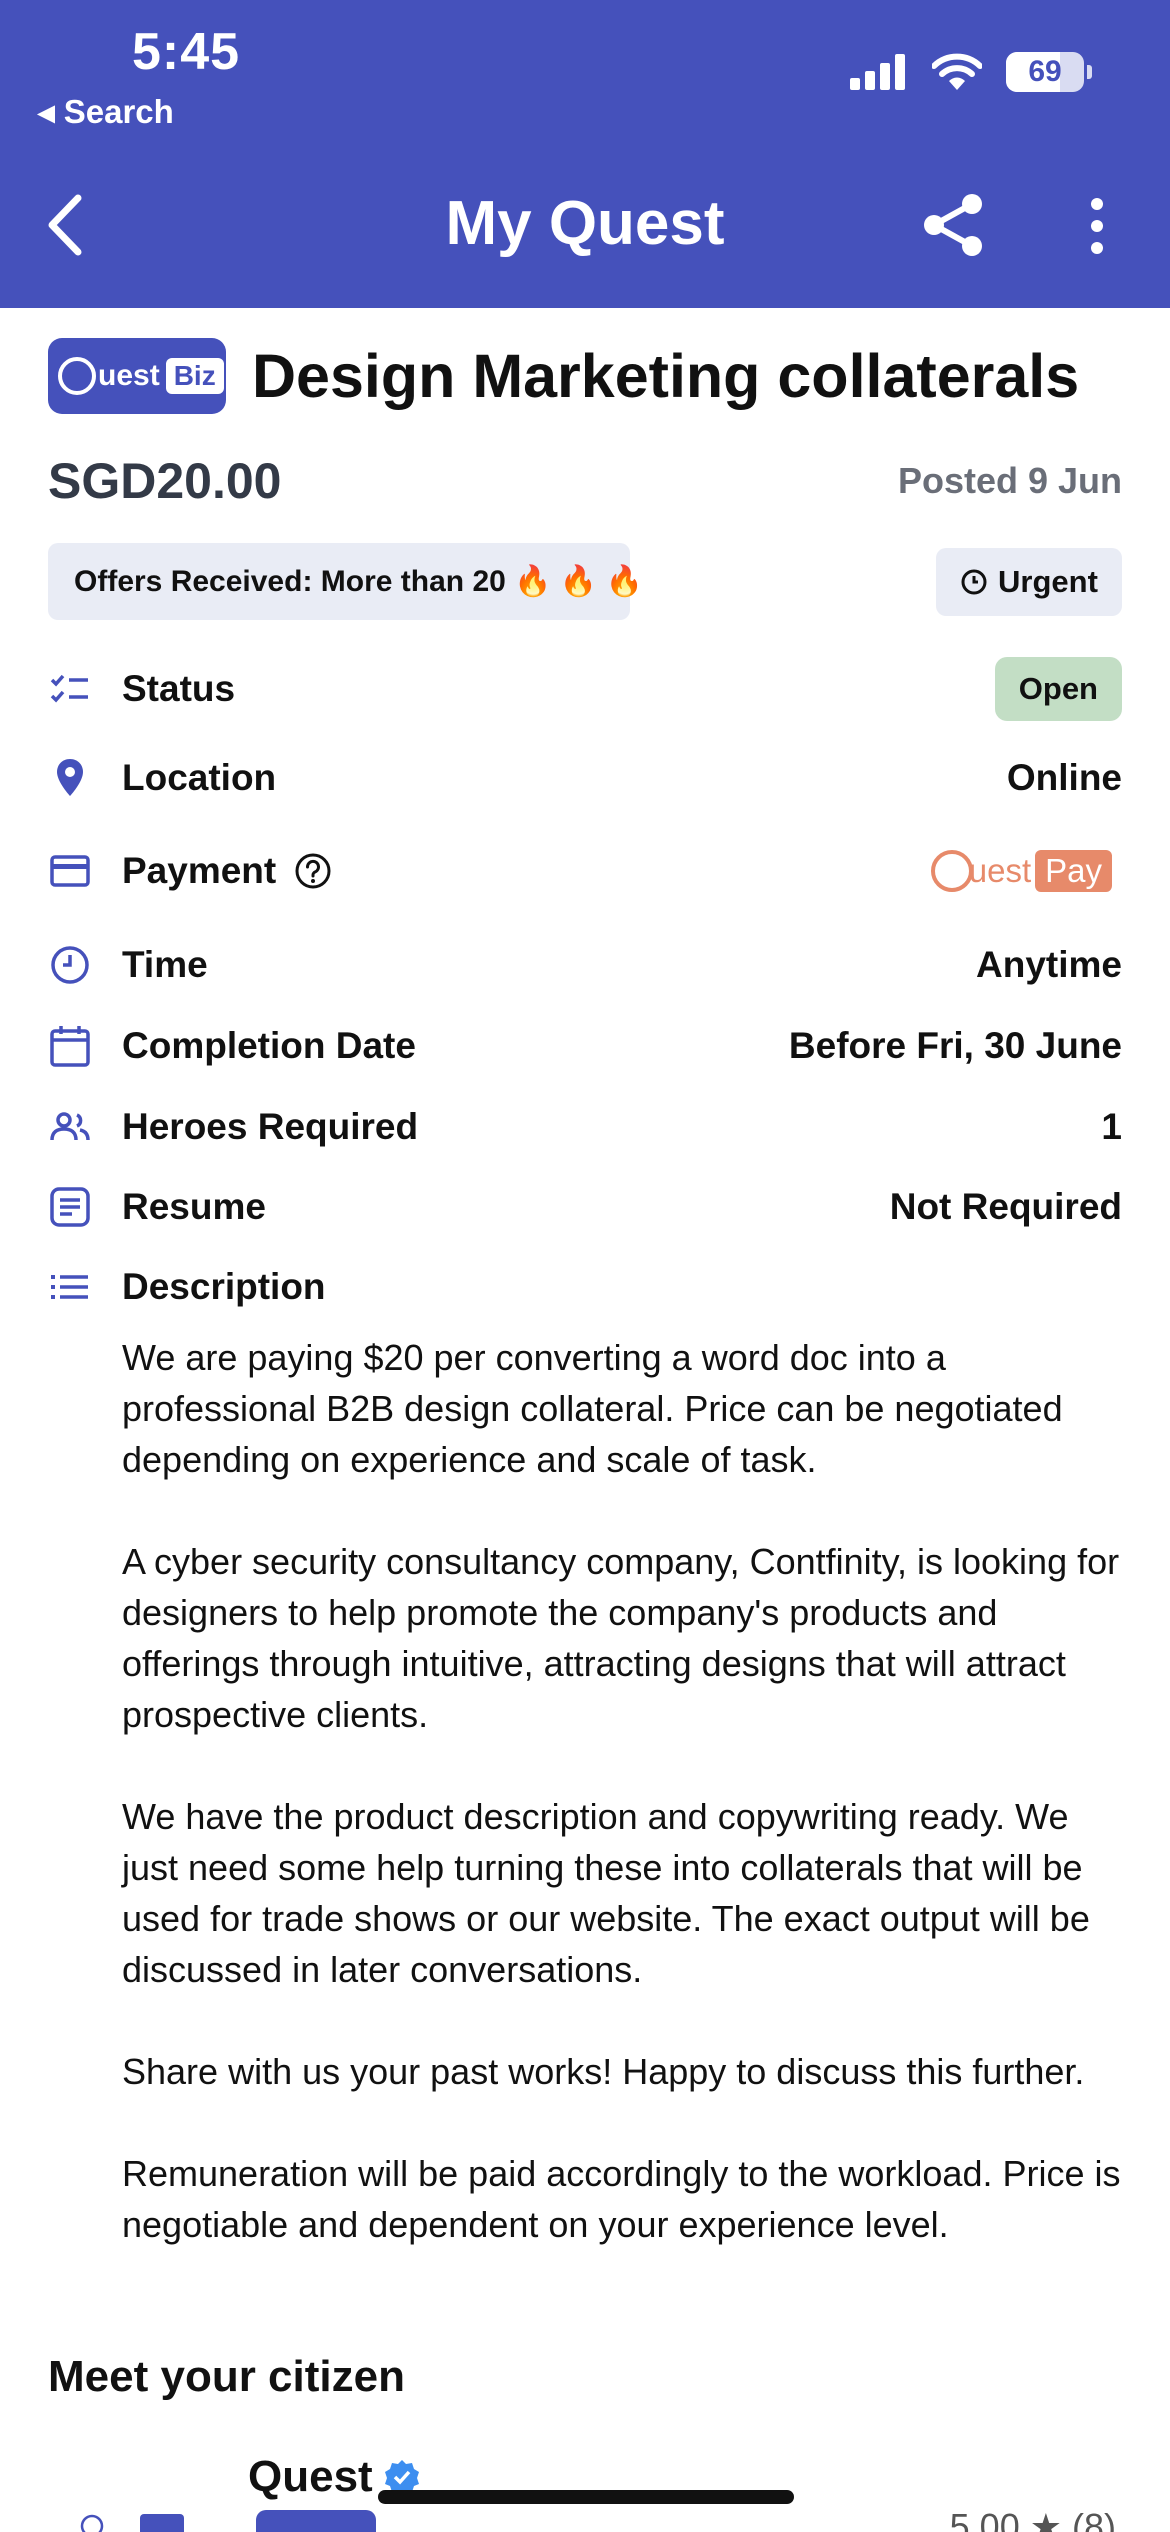 Image resolution: width=1170 pixels, height=2532 pixels. I want to click on status-badge: Open, so click(1058, 689).